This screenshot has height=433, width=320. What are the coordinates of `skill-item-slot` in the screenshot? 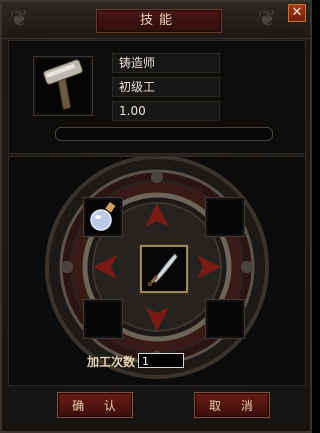 It's located at (63, 86).